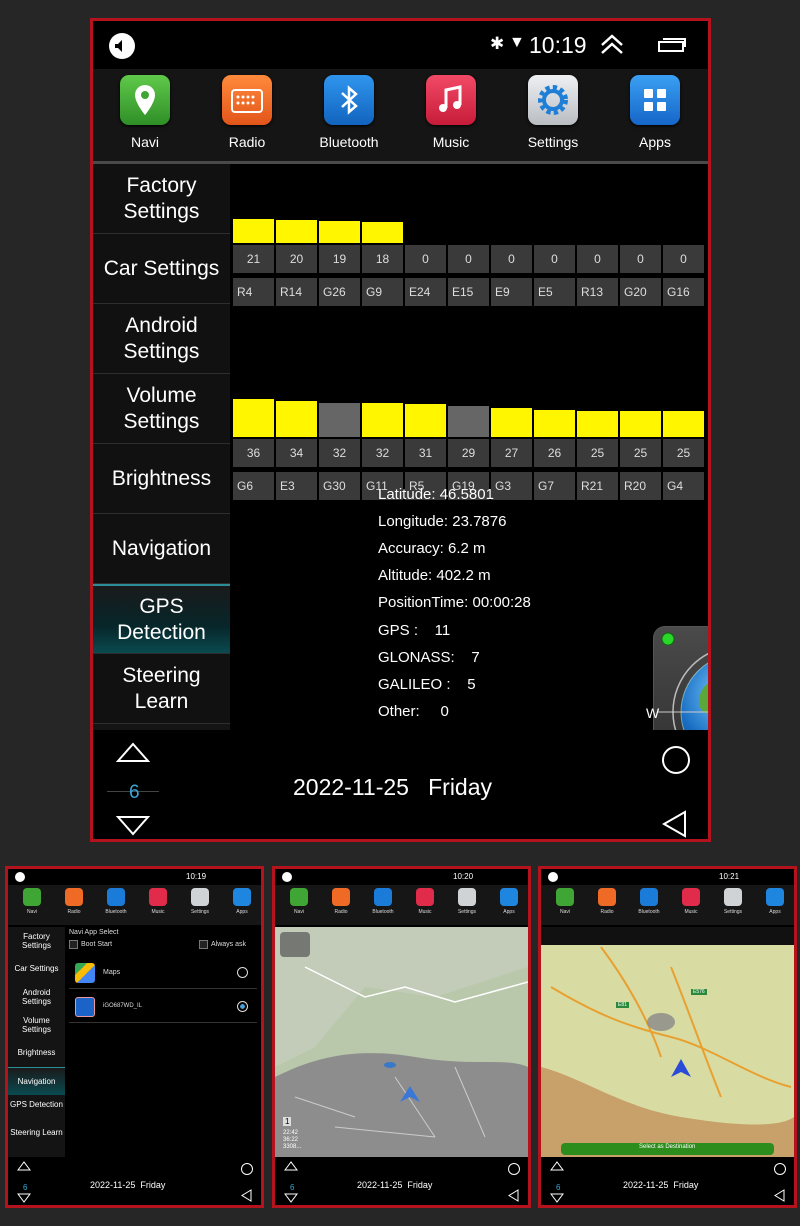  I want to click on select-destination-button: Select as Destination, so click(667, 1147).